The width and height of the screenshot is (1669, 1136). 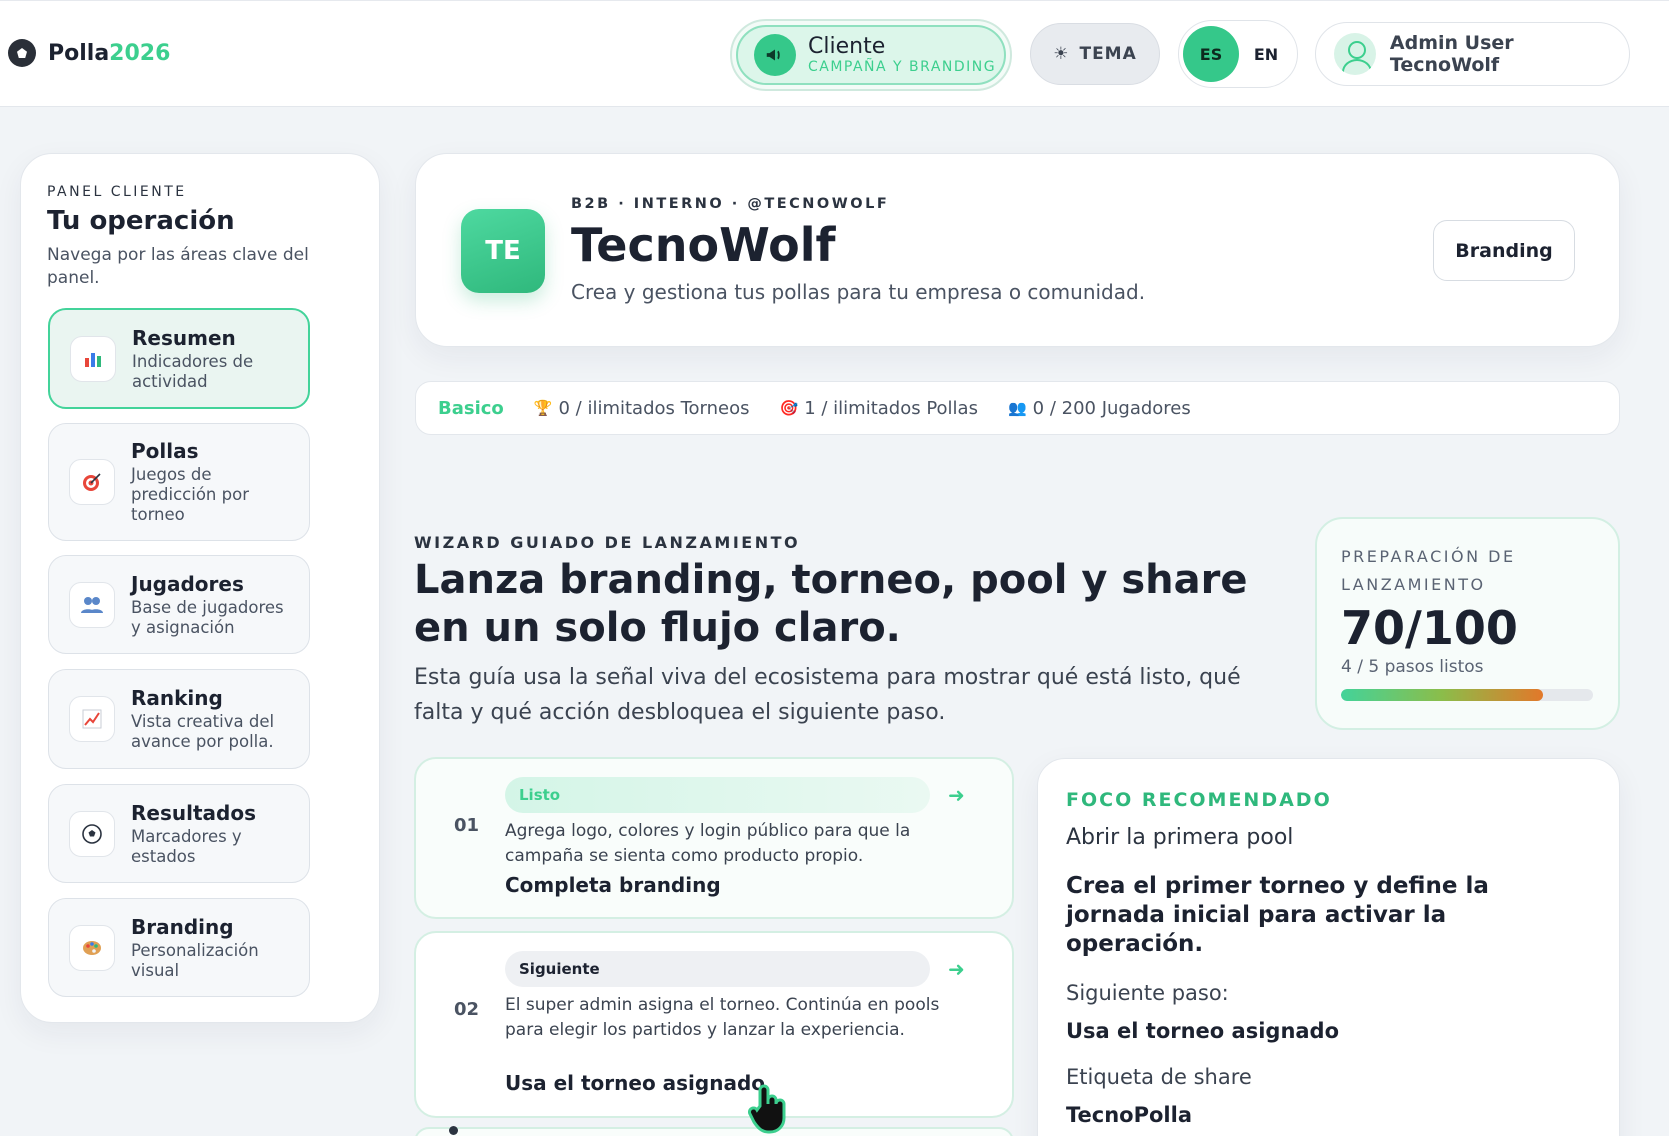 I want to click on trend-chart-icon, so click(x=92, y=719).